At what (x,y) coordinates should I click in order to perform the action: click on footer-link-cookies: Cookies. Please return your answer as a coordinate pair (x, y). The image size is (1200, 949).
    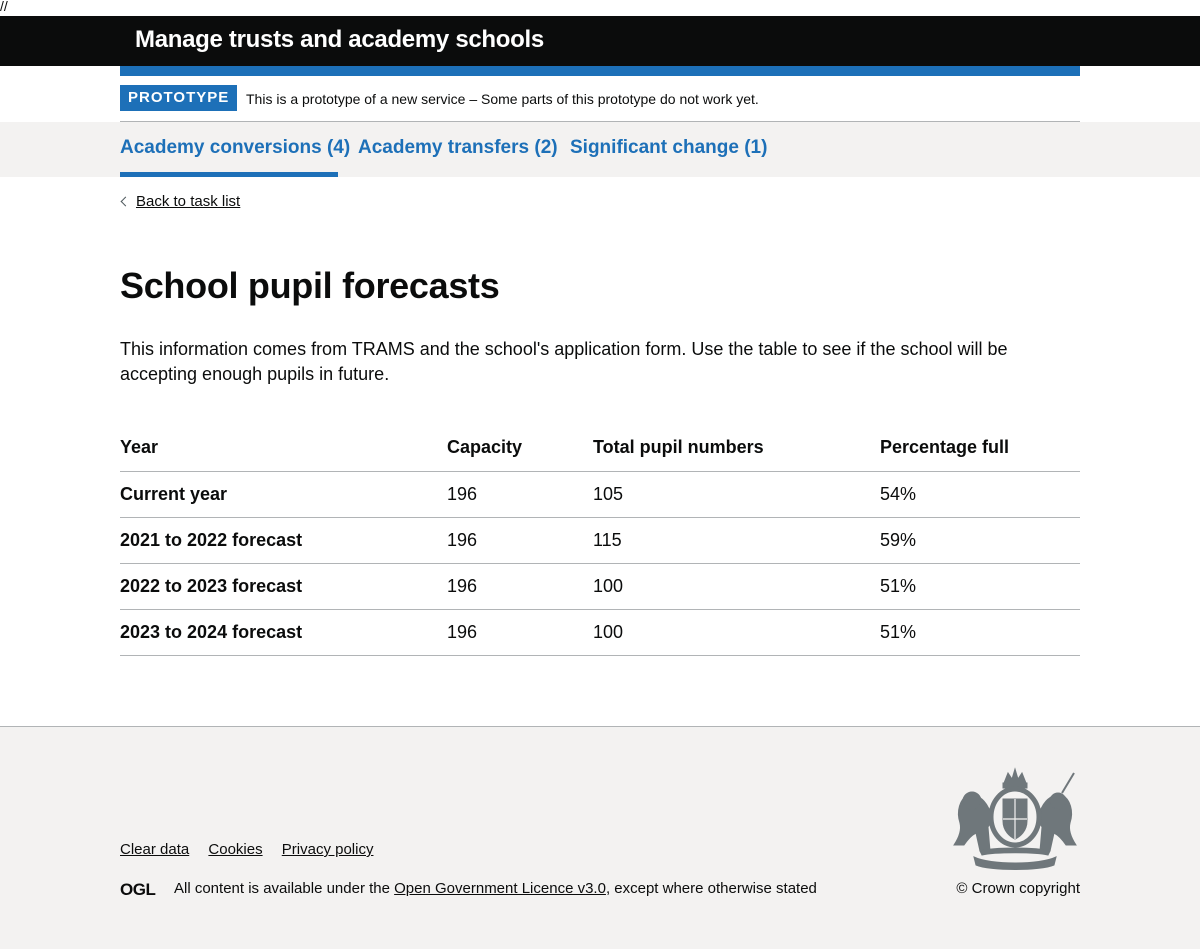
    Looking at the image, I should click on (235, 849).